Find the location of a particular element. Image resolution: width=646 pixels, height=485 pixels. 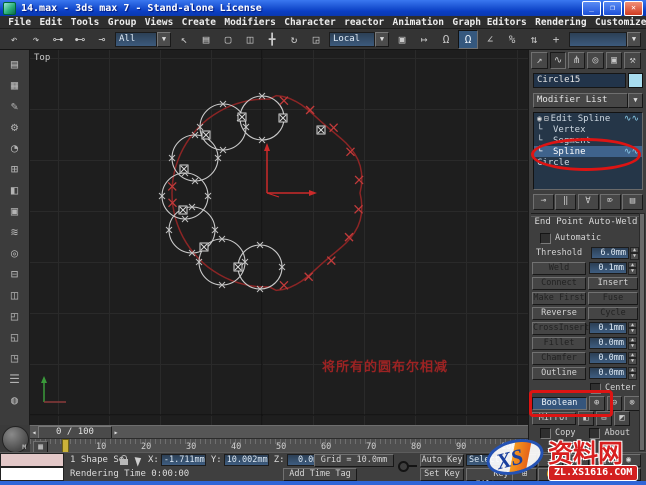

menu-item-rendering: Rendering is located at coordinates (561, 22).